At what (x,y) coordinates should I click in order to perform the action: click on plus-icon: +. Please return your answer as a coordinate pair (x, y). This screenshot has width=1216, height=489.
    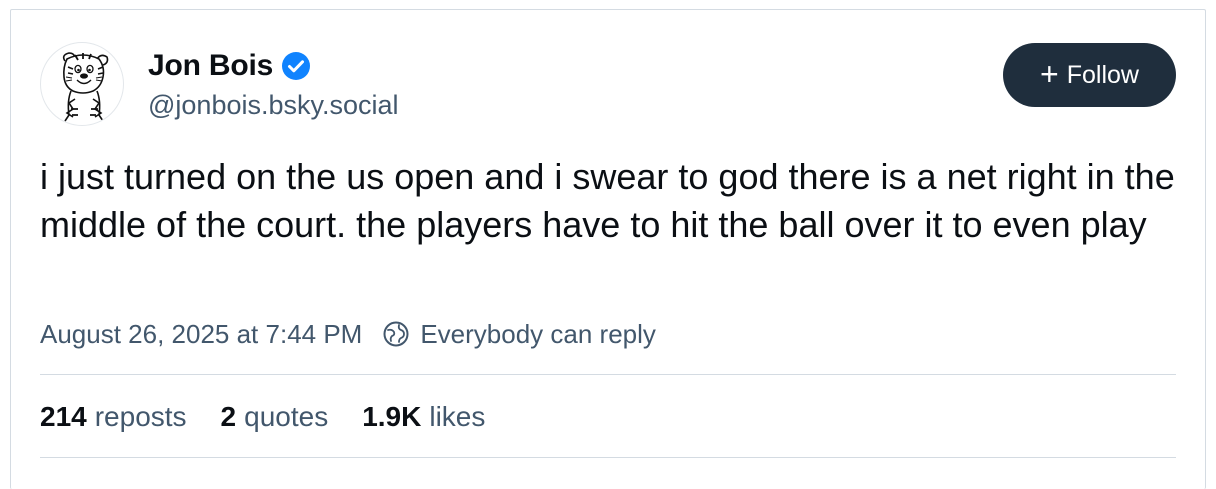
    Looking at the image, I should click on (1049, 73).